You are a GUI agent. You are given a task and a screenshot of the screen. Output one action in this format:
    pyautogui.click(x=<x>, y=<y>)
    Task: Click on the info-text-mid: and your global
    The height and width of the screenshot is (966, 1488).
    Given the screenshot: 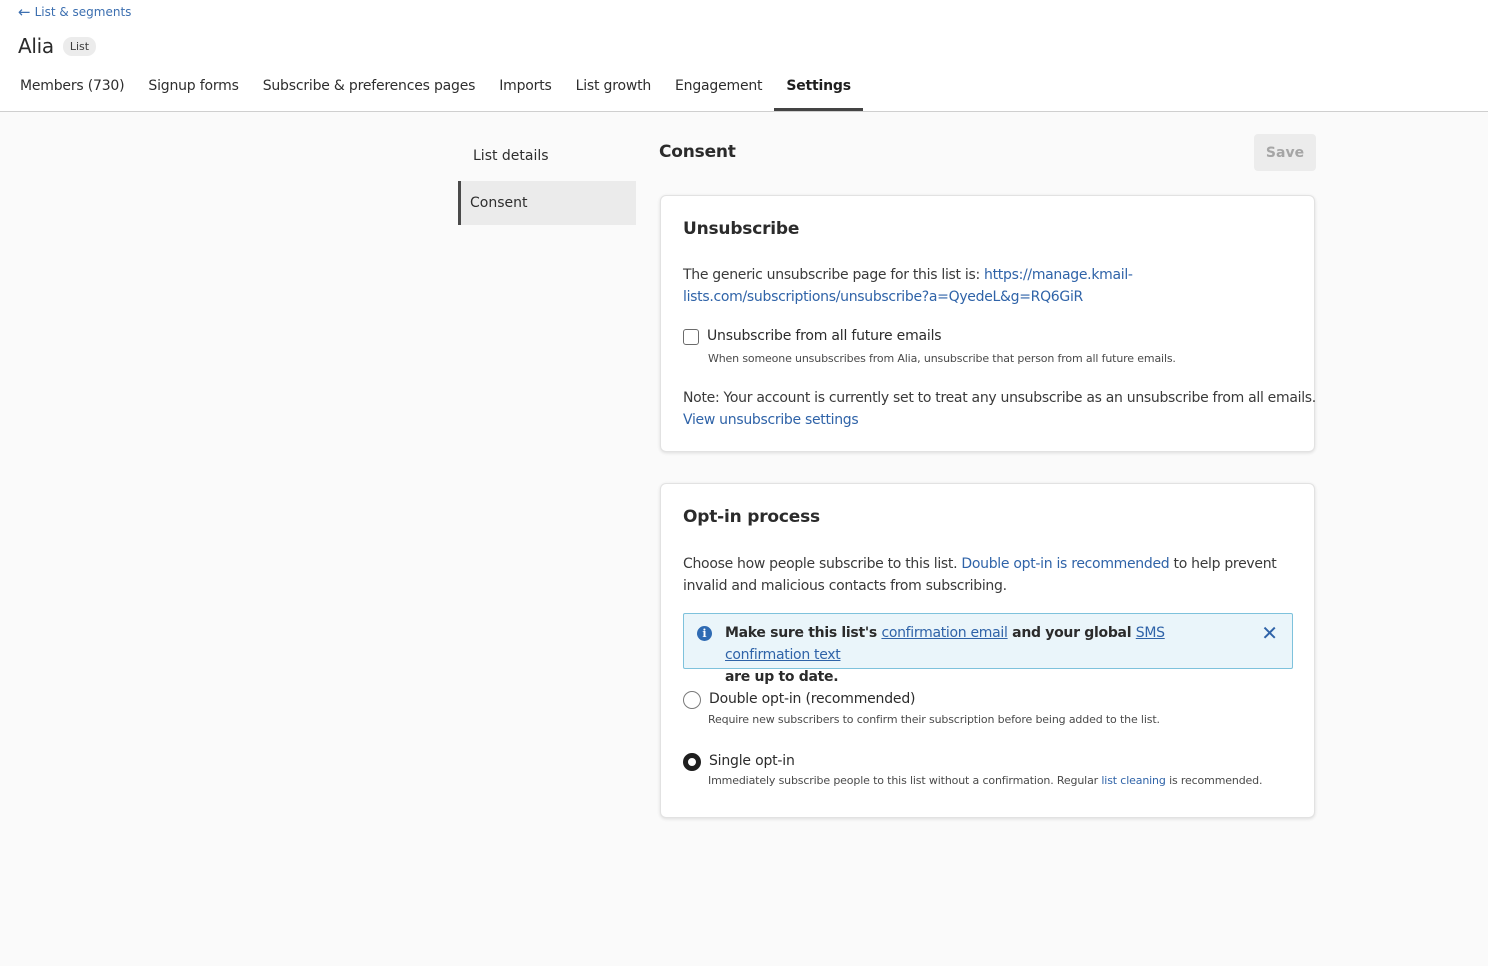 What is the action you would take?
    pyautogui.click(x=1071, y=633)
    